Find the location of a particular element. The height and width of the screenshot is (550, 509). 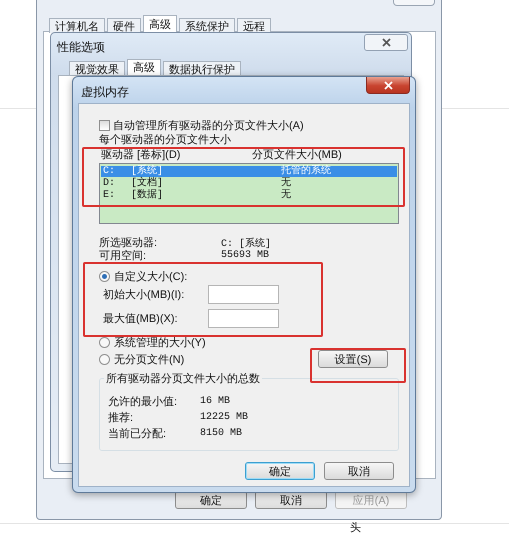

group-title: 所有驱动器分页文件大小的总数 is located at coordinates (183, 378).